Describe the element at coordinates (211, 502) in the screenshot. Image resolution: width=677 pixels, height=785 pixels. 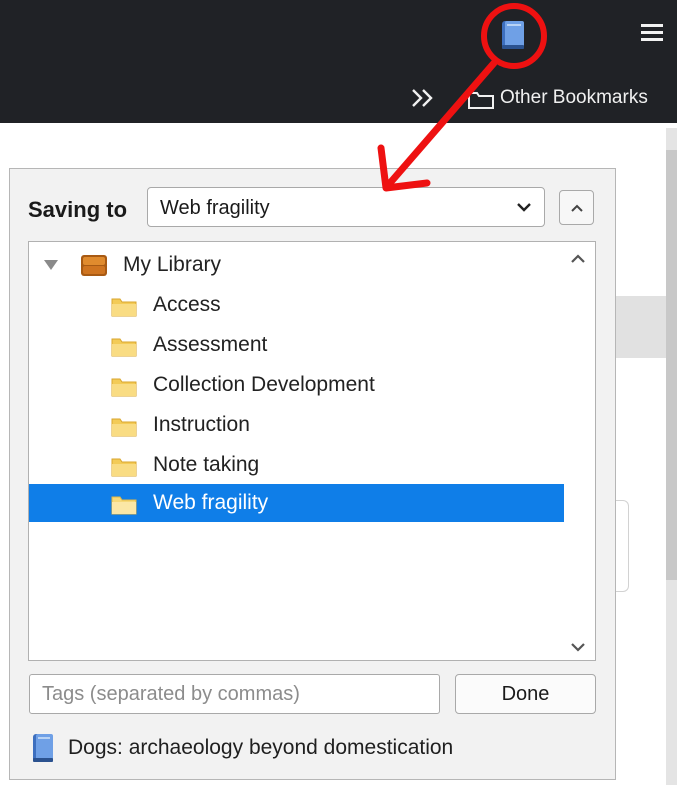
I see `tree-row-label: Web fragility` at that location.